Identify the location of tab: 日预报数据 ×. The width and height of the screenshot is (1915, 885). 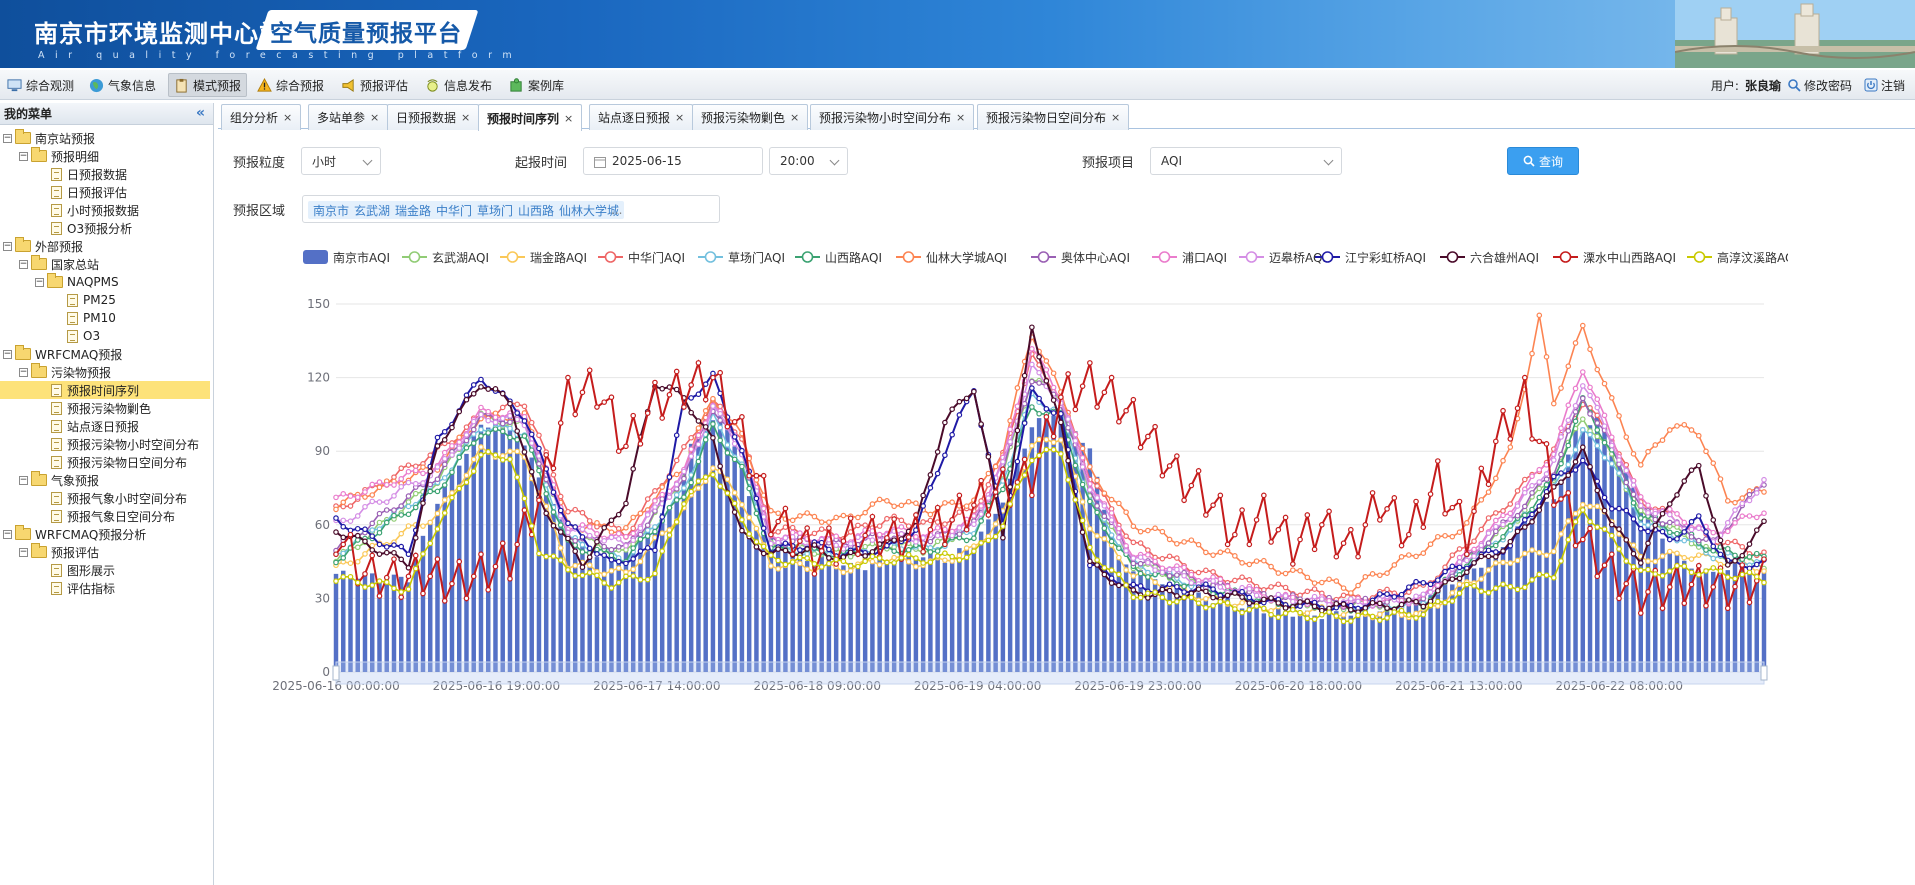
(433, 117).